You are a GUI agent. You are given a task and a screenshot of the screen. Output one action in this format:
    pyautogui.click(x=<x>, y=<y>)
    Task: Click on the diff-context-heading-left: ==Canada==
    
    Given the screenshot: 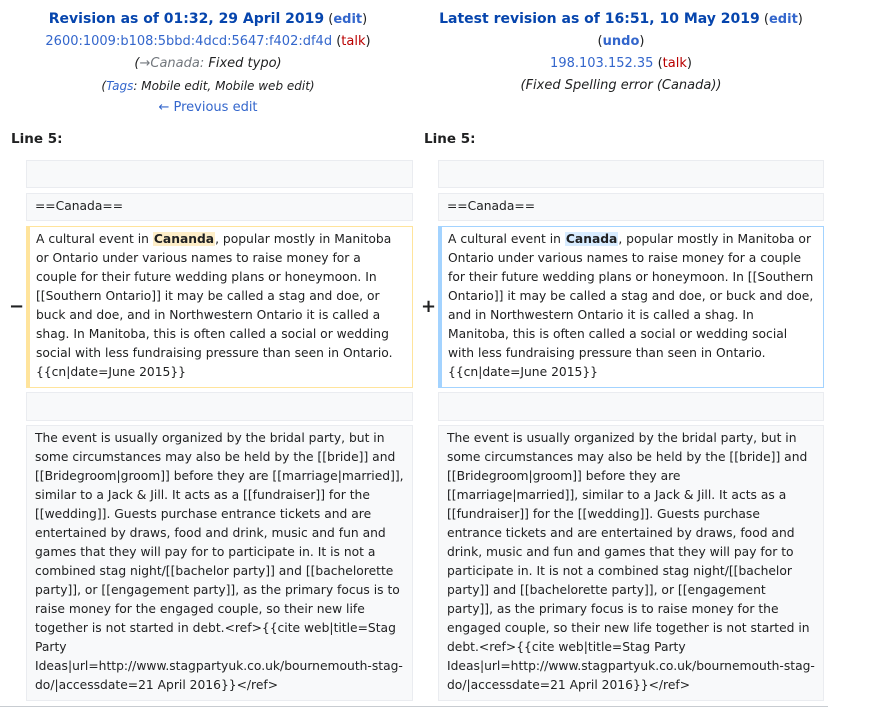 What is the action you would take?
    pyautogui.click(x=219, y=207)
    